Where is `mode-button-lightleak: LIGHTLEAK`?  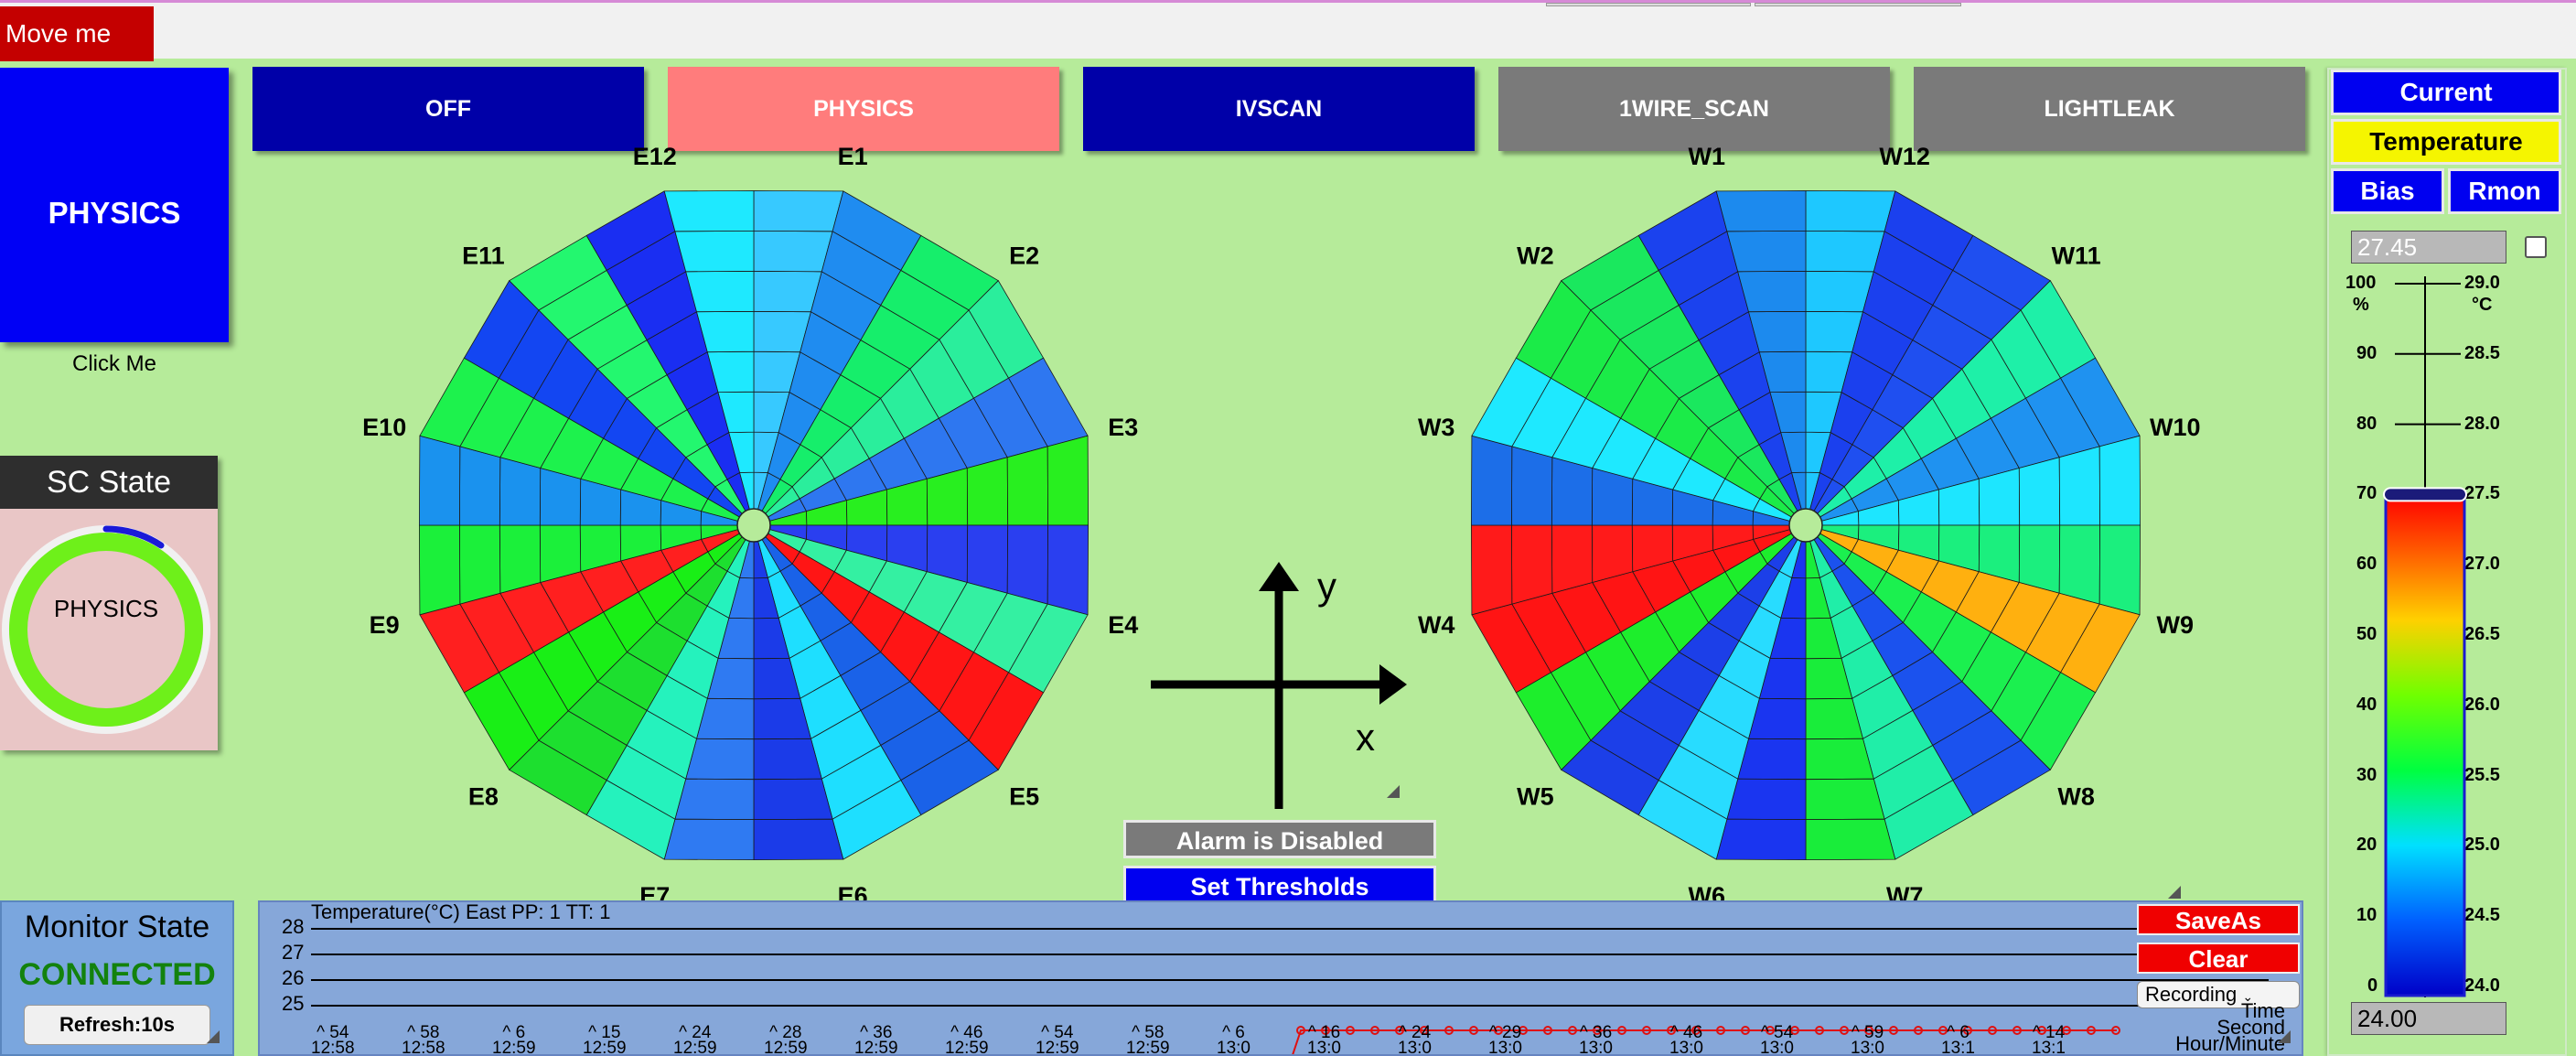 mode-button-lightleak: LIGHTLEAK is located at coordinates (2110, 109).